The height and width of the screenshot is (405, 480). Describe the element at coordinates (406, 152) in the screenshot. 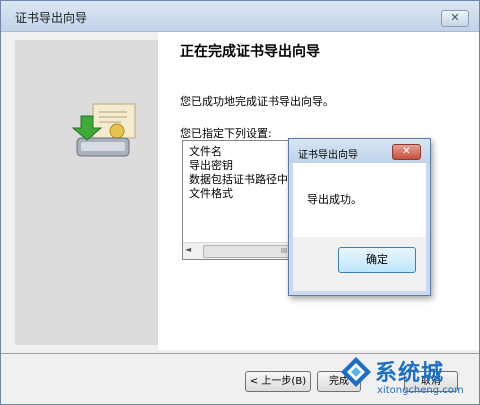

I see `dialog-close-button: ✕` at that location.